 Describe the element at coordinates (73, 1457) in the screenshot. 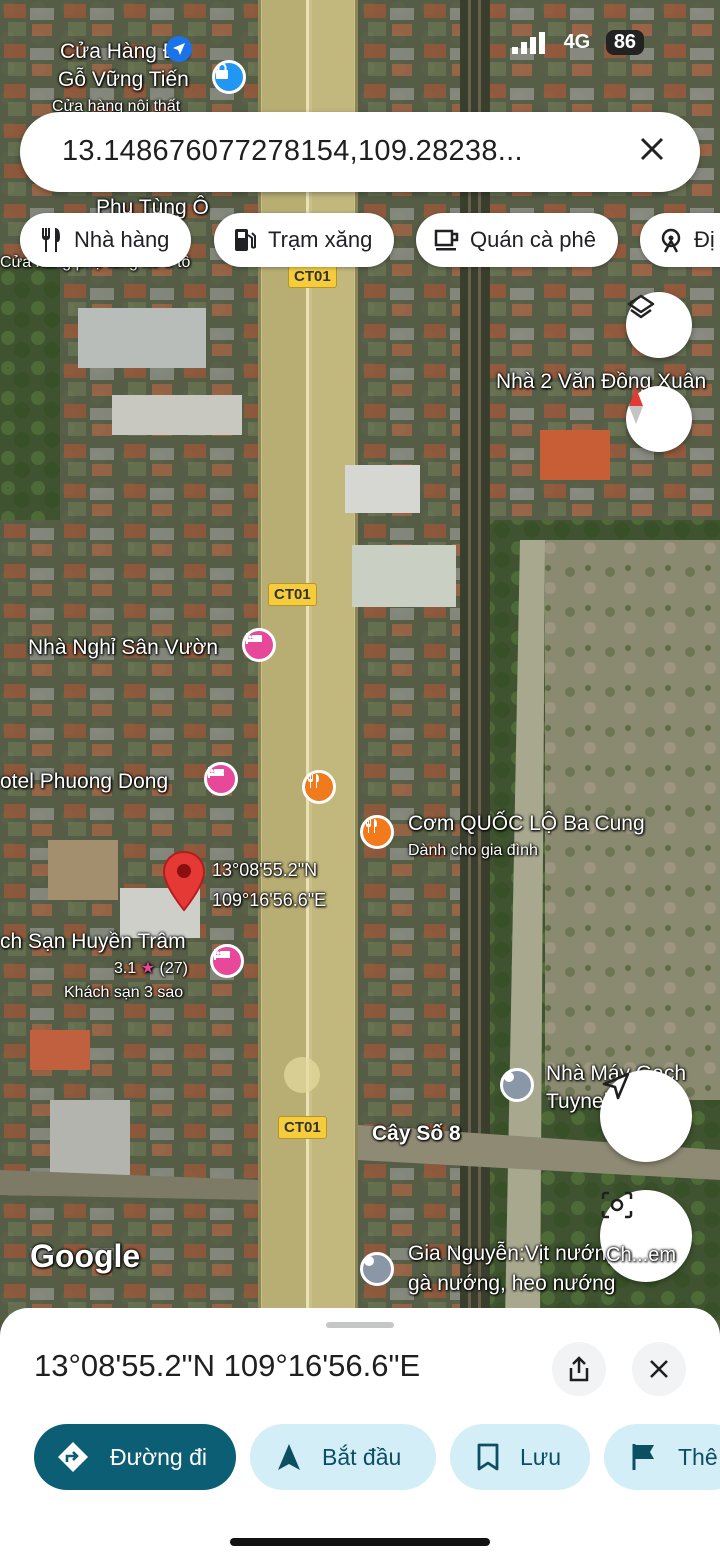

I see `directions-icon` at that location.